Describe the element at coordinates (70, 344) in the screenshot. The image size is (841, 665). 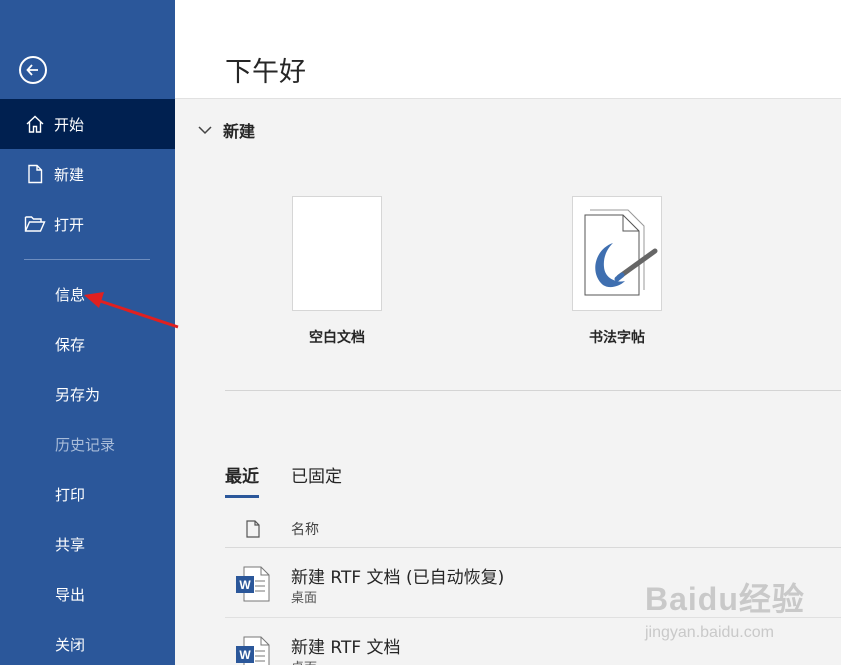
I see `nav-save-label: 保存` at that location.